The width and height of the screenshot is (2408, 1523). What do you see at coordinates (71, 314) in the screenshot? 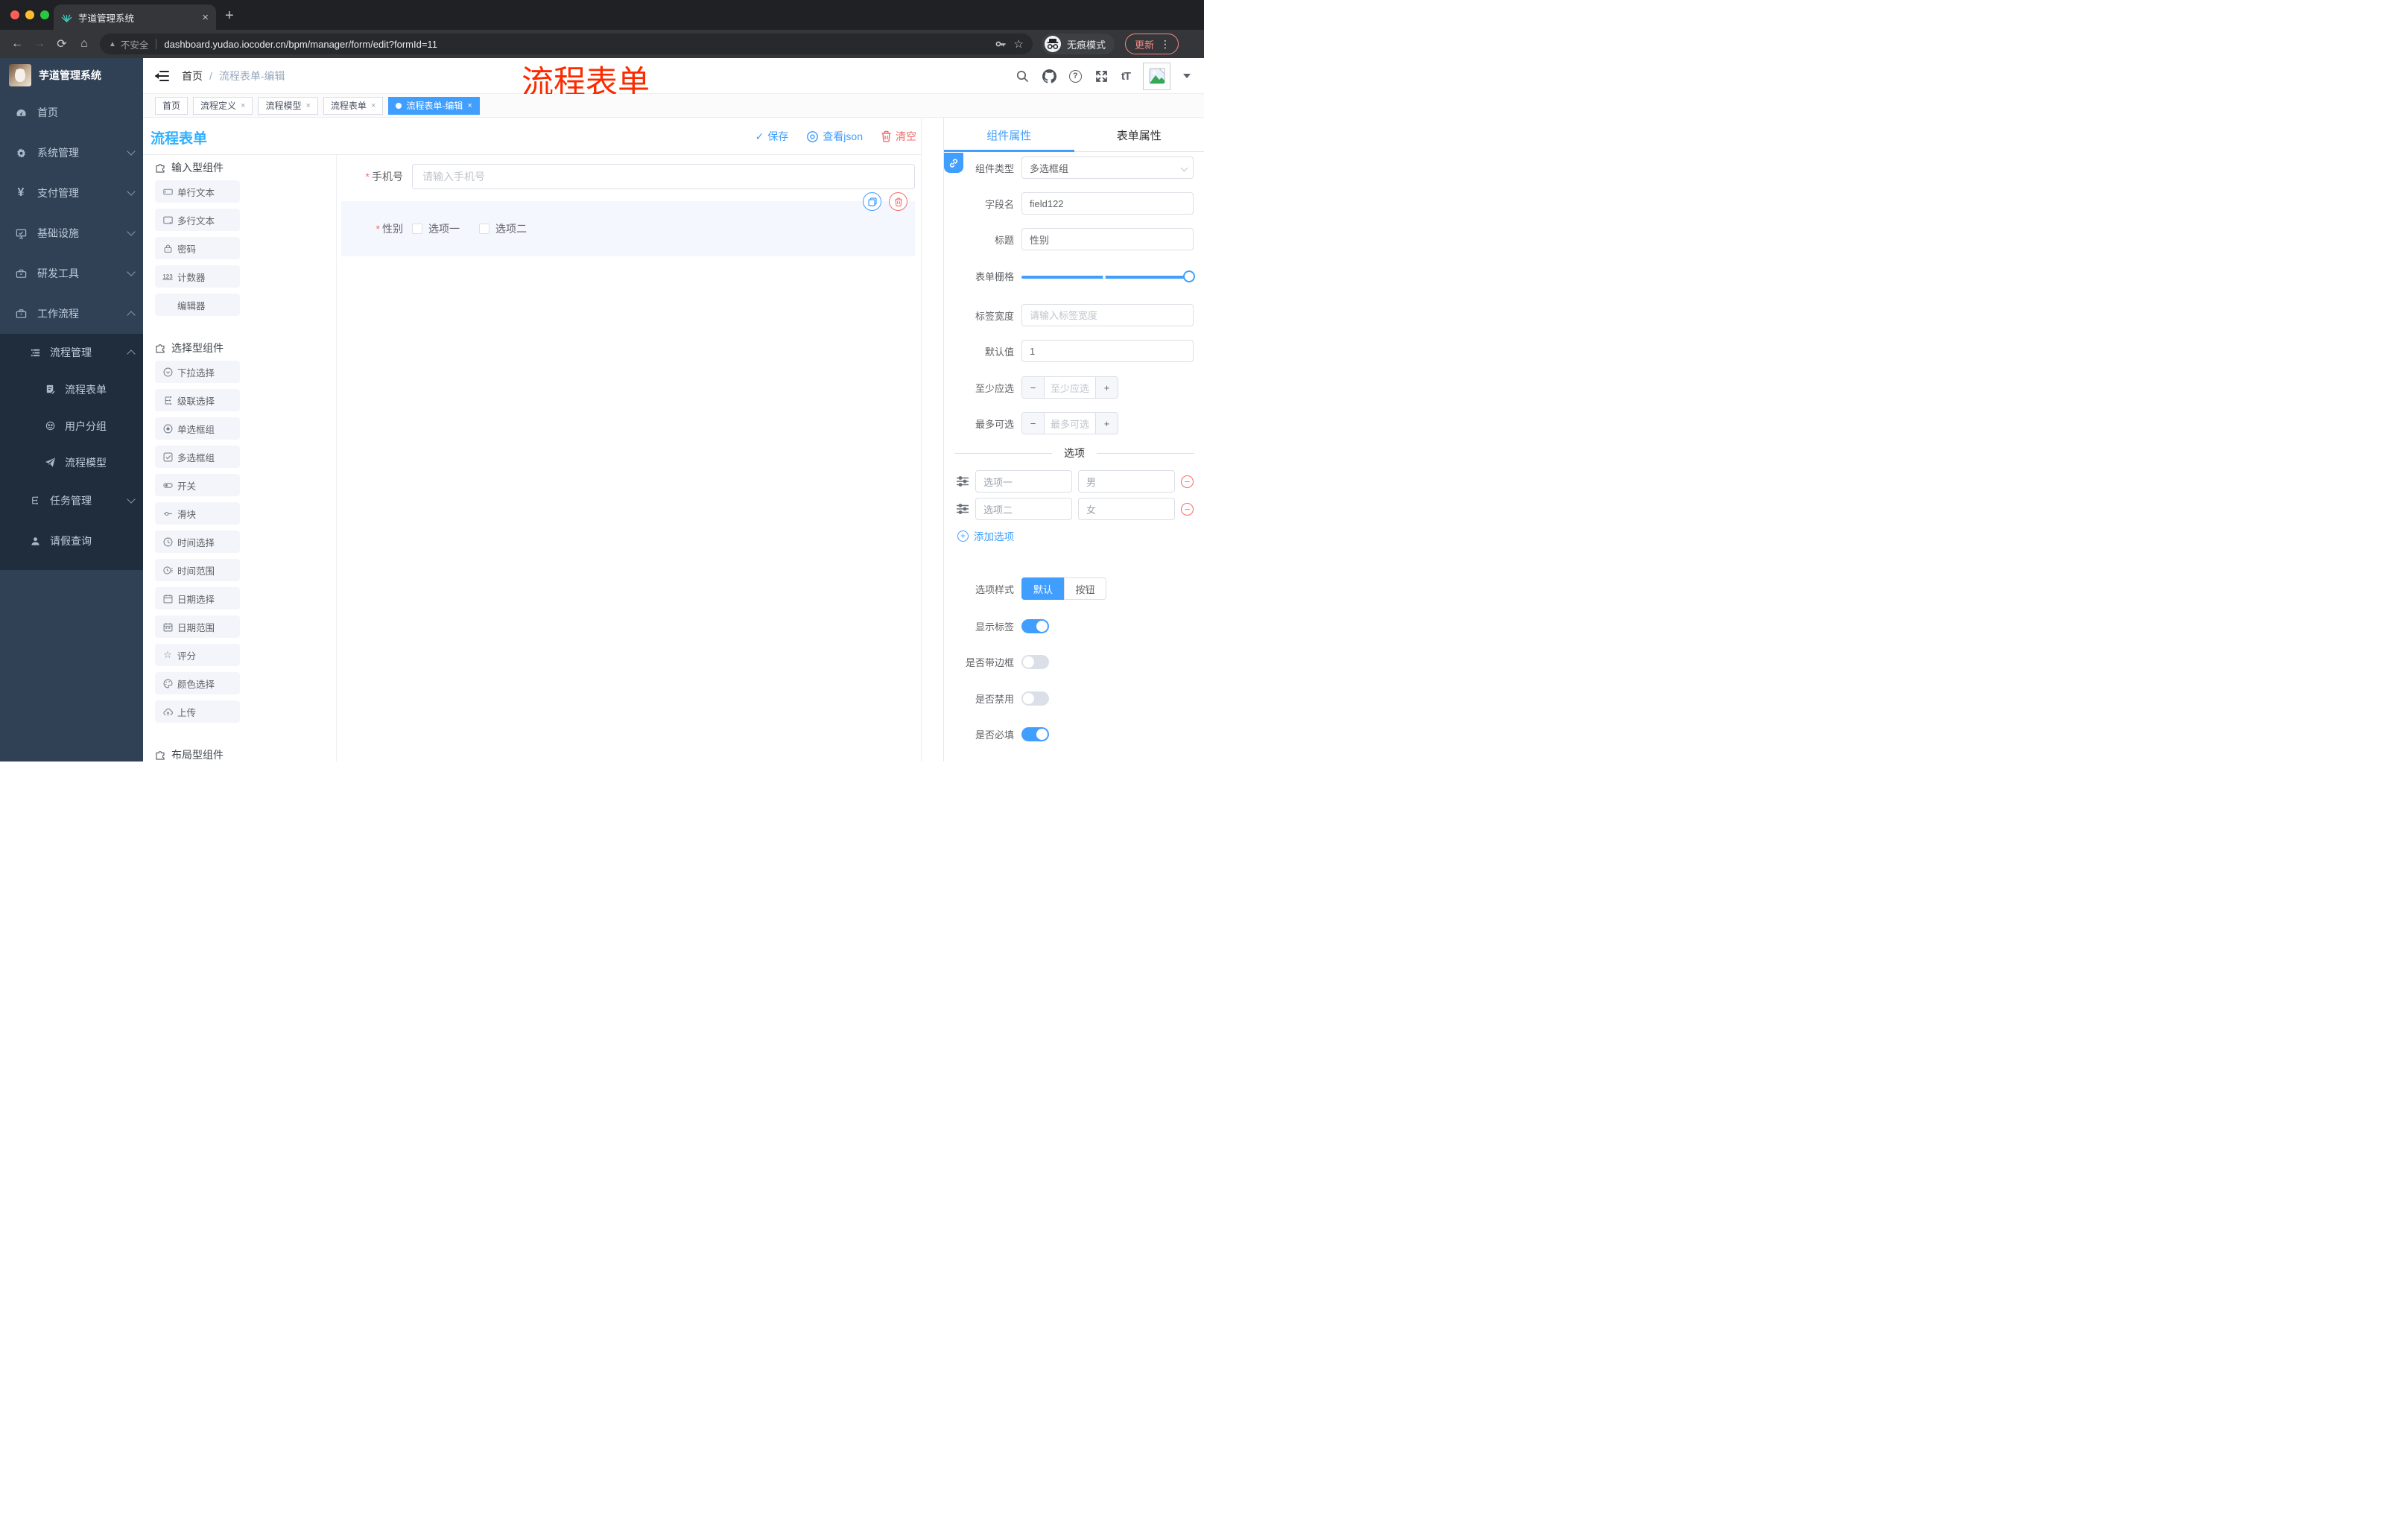
I see `sidebar-item-workflow: 工作流程` at bounding box center [71, 314].